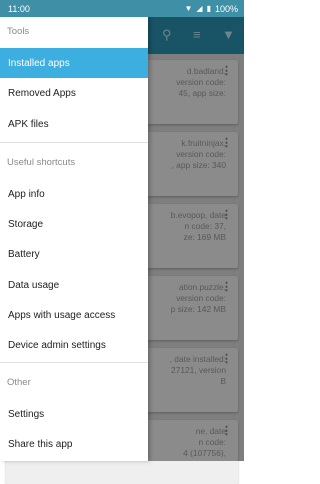 The image size is (320, 484). Describe the element at coordinates (74, 224) in the screenshot. I see `drawer-item-storage: Storage` at that location.